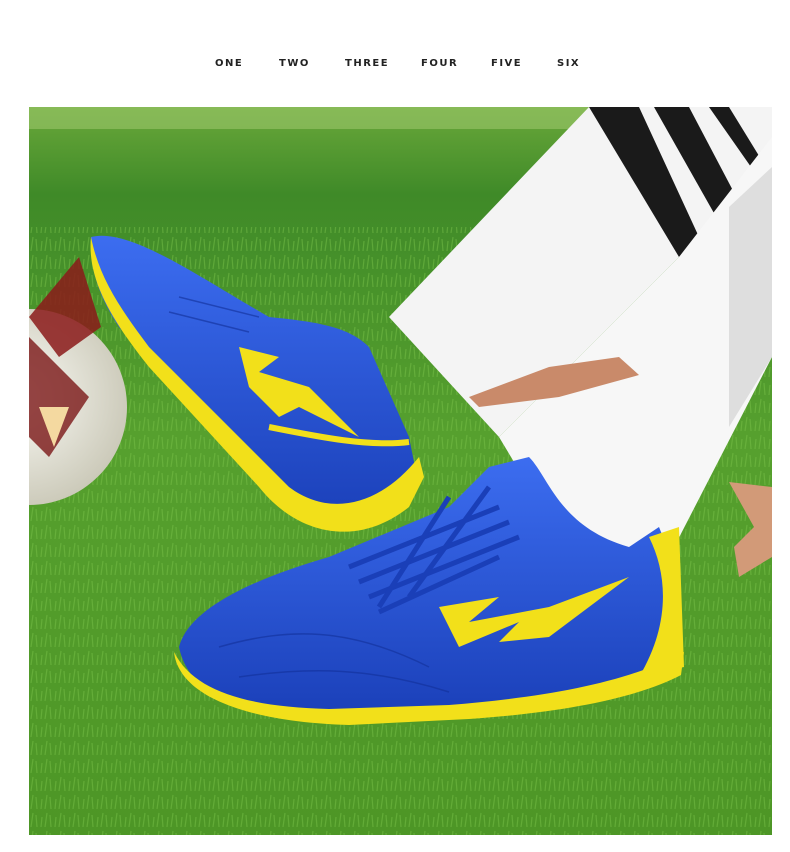 This screenshot has width=790, height=852. What do you see at coordinates (439, 63) in the screenshot?
I see `tab-four: FOUR` at bounding box center [439, 63].